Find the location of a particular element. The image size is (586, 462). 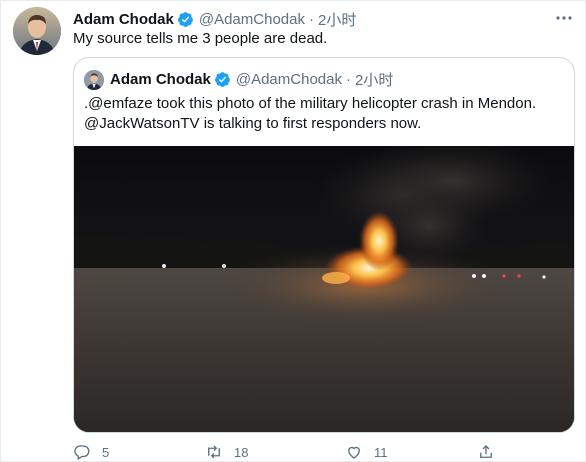

more-options-button is located at coordinates (564, 18).